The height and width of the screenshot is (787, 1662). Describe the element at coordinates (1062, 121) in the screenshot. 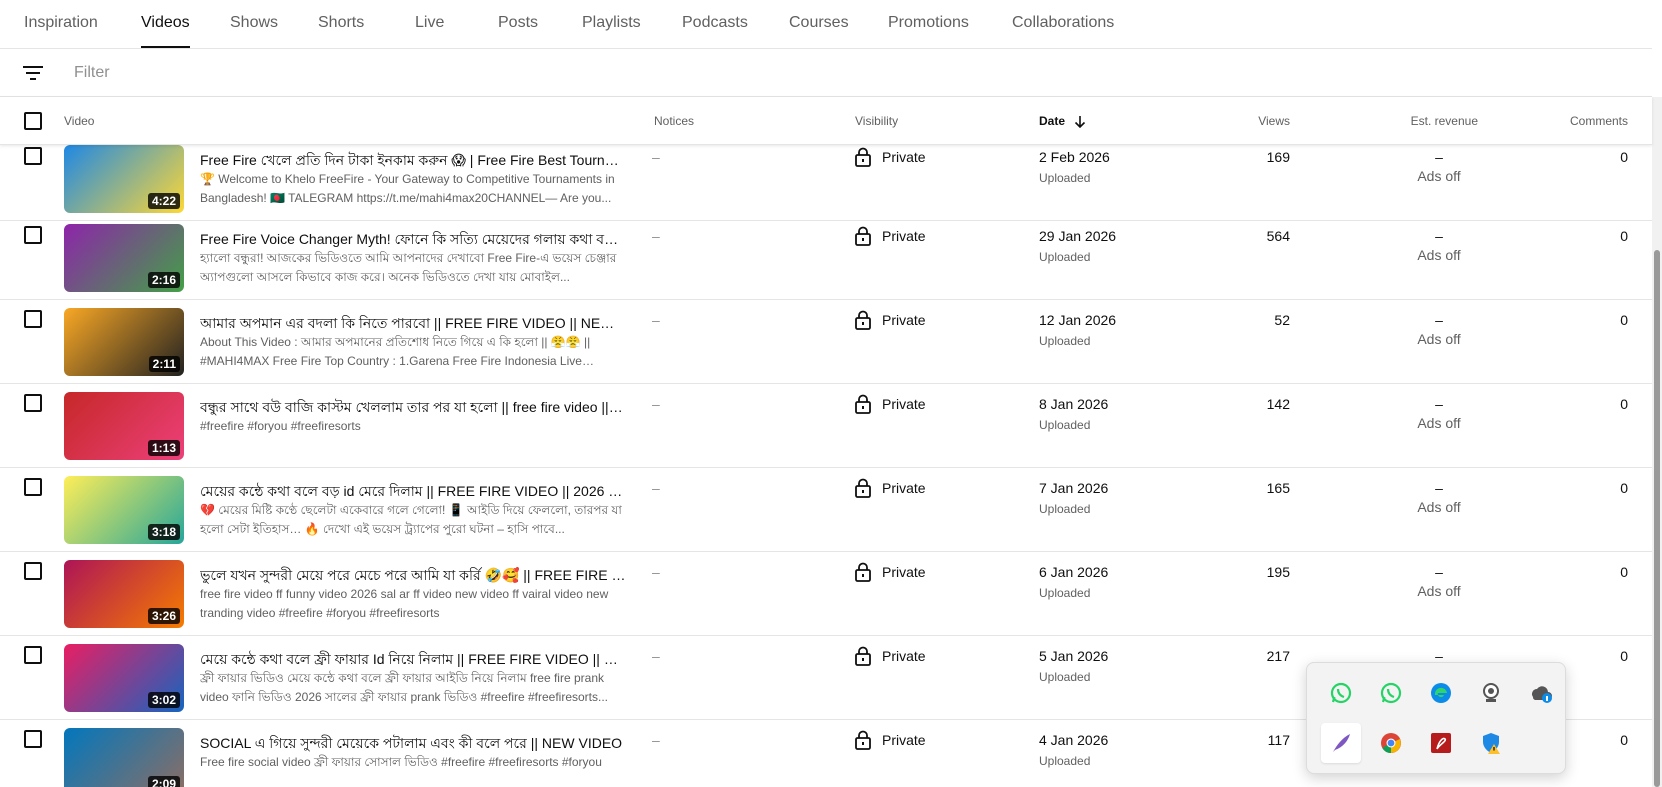

I see `column-date: Date` at that location.